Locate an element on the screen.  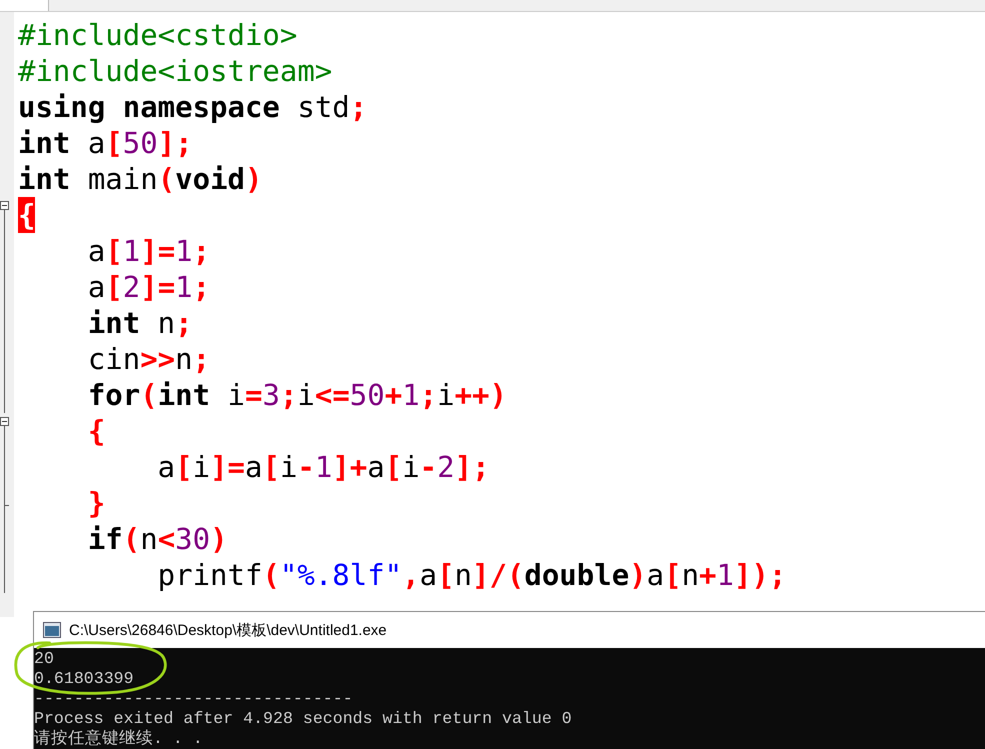
console-line: 请按任意键继续. . . is located at coordinates (119, 739).